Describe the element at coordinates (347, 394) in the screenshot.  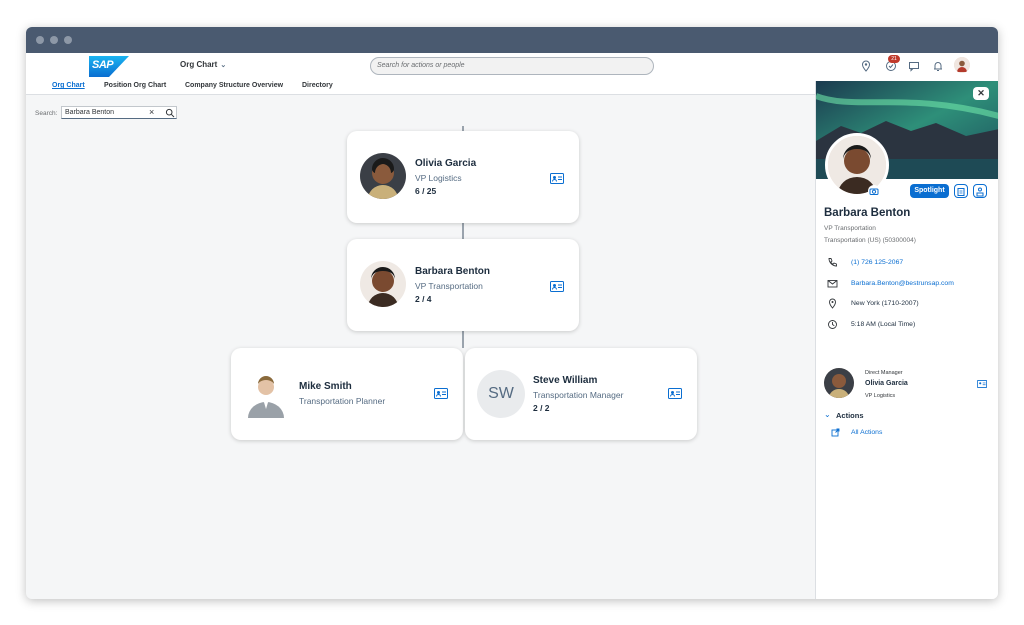
I see `org-card-mike-smith: Mike Smith Transportation Planner` at that location.